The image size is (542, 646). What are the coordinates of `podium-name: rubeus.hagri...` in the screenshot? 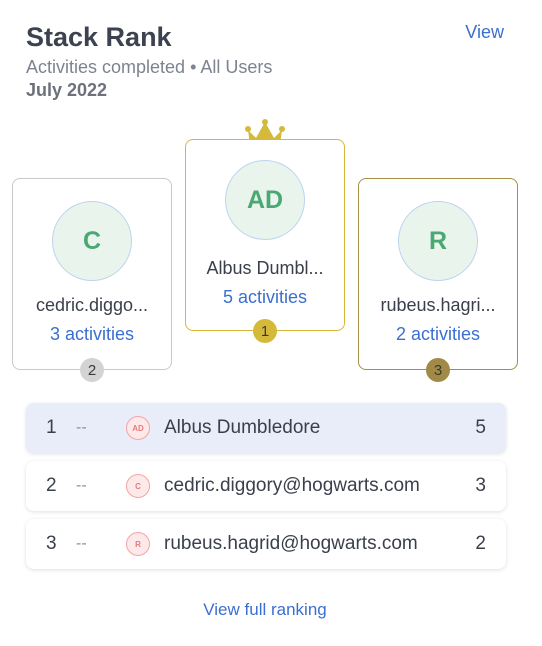 It's located at (438, 305).